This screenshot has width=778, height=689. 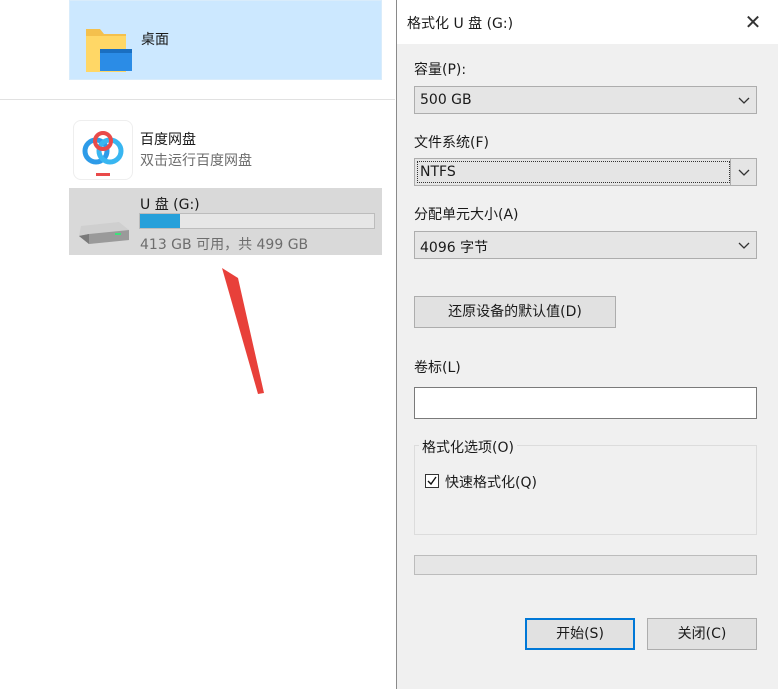 I want to click on quick-format-label: 快速格式化(Q), so click(x=491, y=483).